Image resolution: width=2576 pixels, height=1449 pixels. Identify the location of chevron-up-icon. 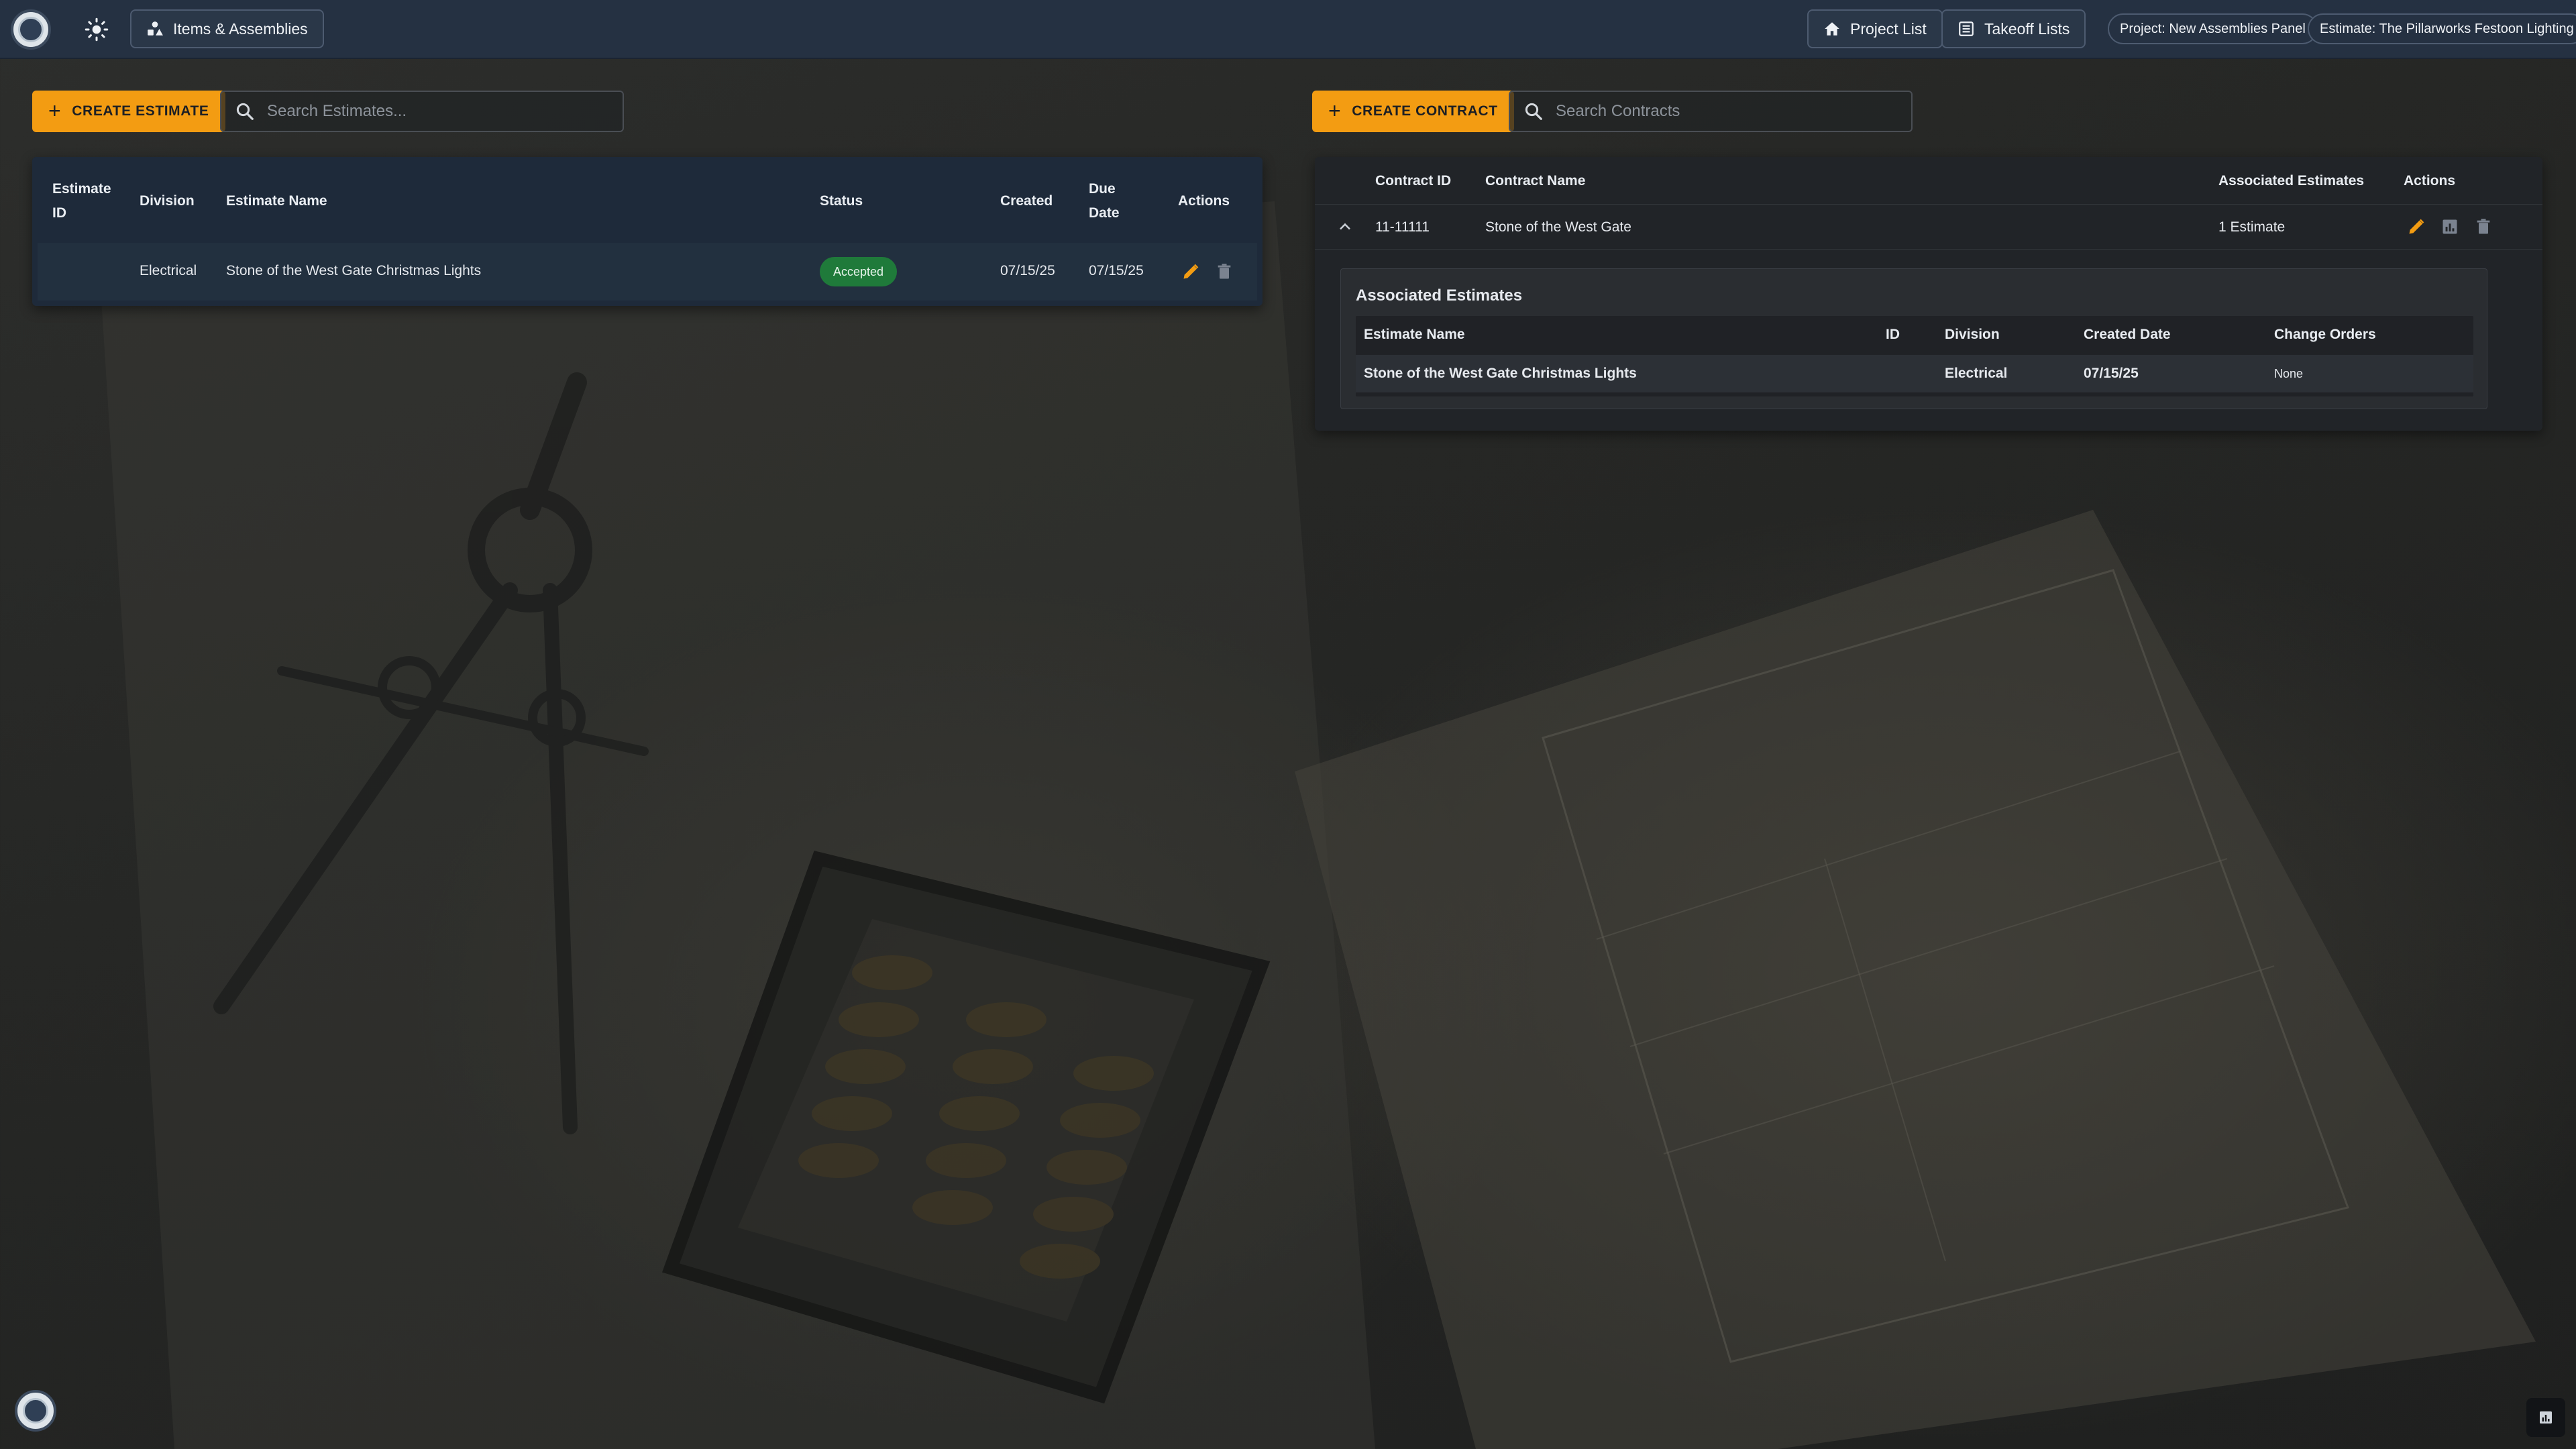
(1345, 226).